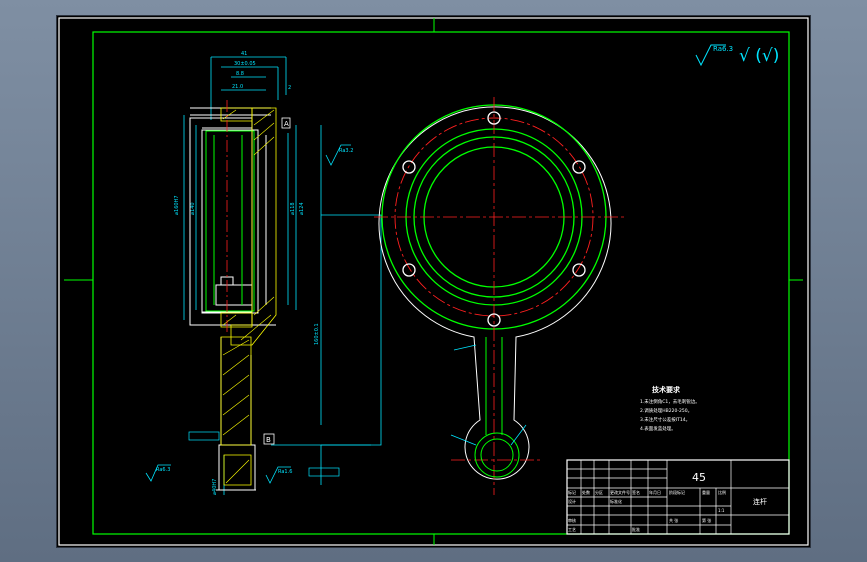 This screenshot has width=867, height=562. Describe the element at coordinates (163, 470) in the screenshot. I see `roughness-label: Ra6.3` at that location.